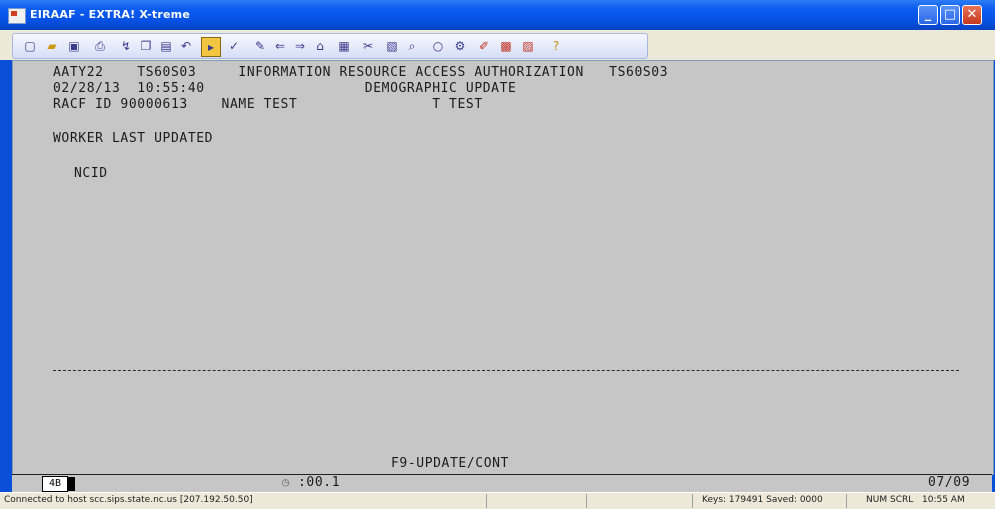  I want to click on edit-icon: ✎, so click(260, 46).